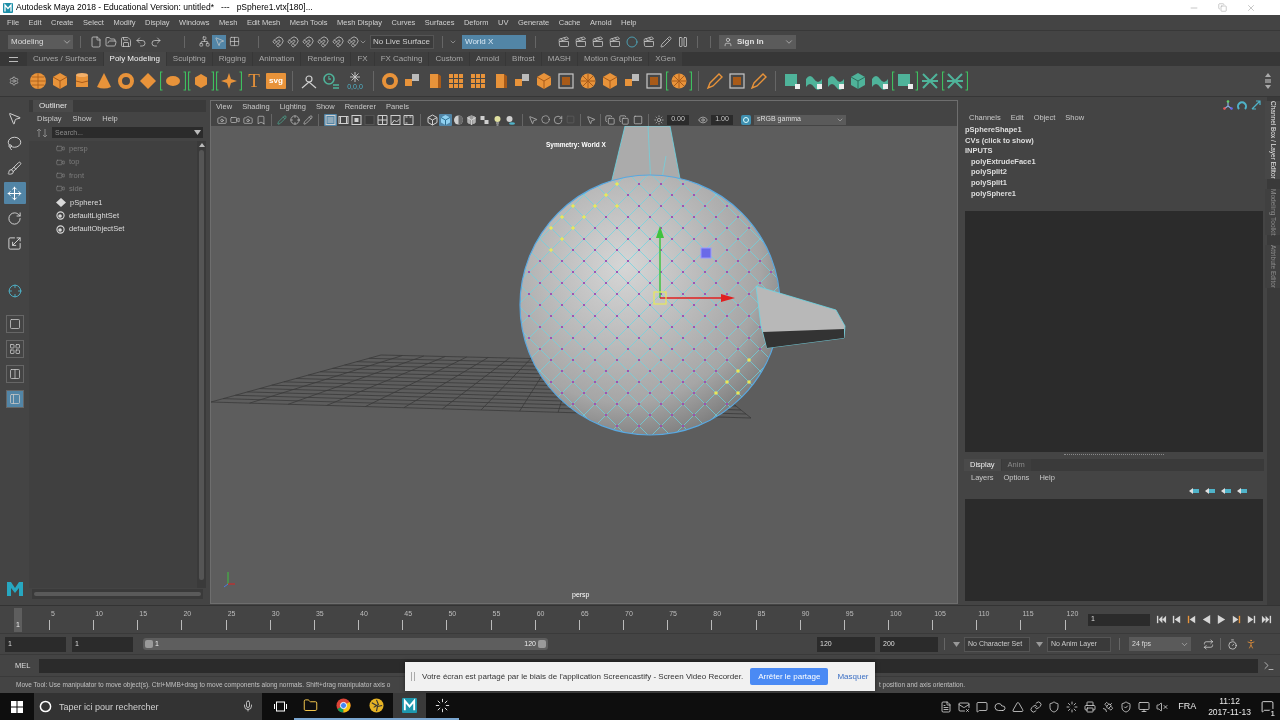 The width and height of the screenshot is (1280, 720). Describe the element at coordinates (343, 705) in the screenshot. I see `round-logo-icon` at that location.